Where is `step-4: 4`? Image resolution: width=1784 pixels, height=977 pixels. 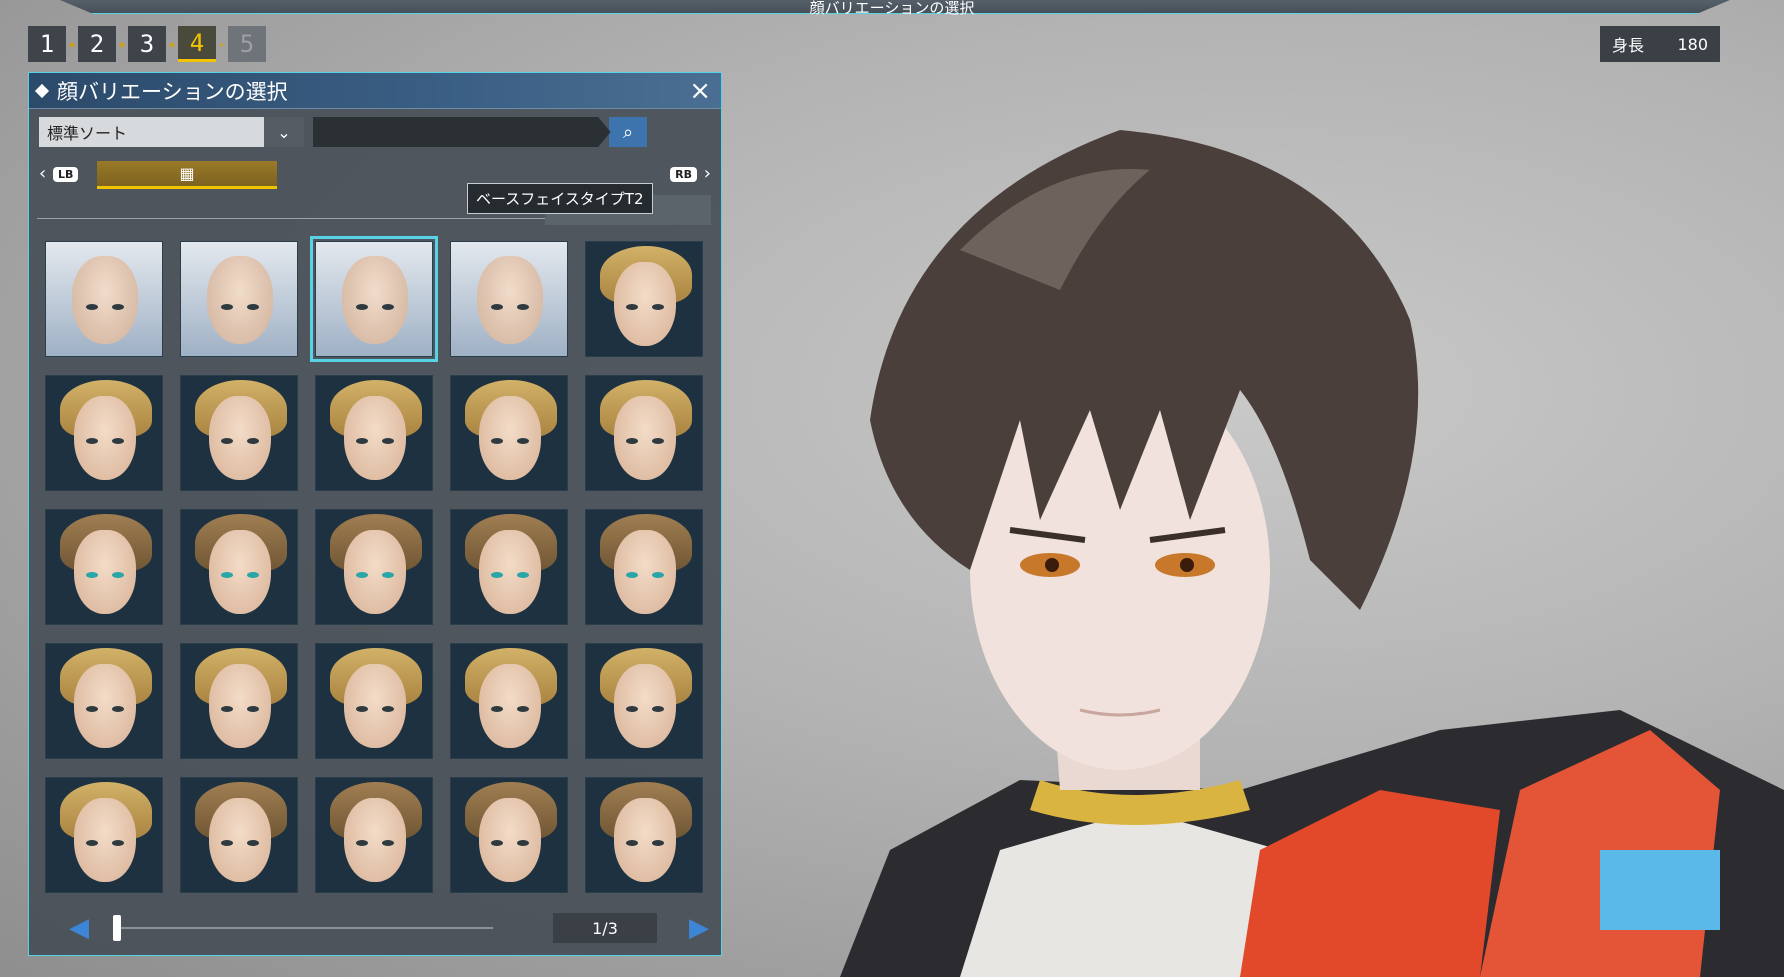
step-4: 4 is located at coordinates (197, 44).